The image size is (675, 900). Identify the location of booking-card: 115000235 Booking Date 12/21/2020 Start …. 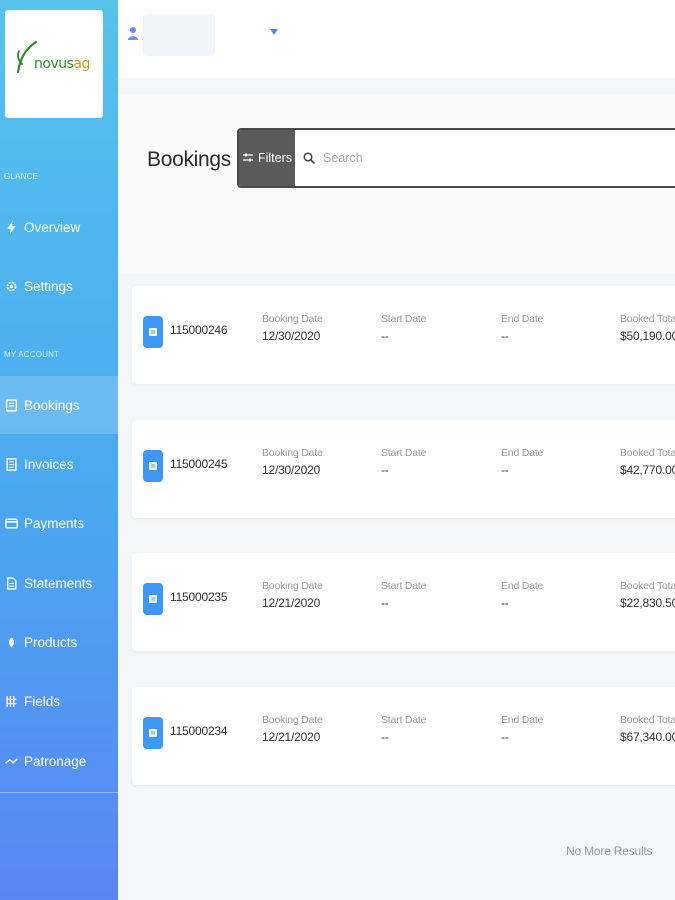
(403, 602).